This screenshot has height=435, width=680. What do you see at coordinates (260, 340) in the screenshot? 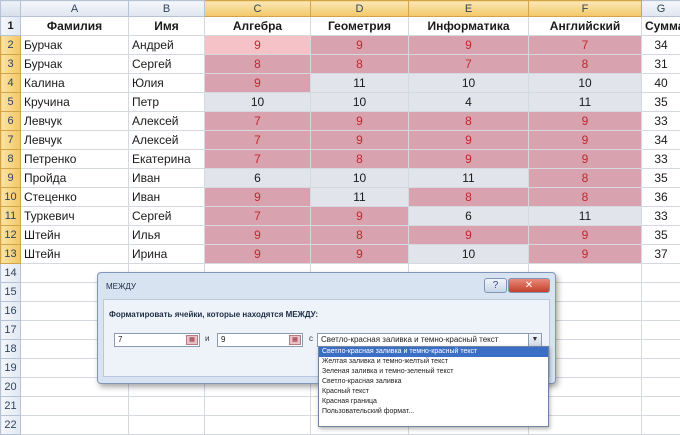
I see `upper-bound-input: 9 ▦` at bounding box center [260, 340].